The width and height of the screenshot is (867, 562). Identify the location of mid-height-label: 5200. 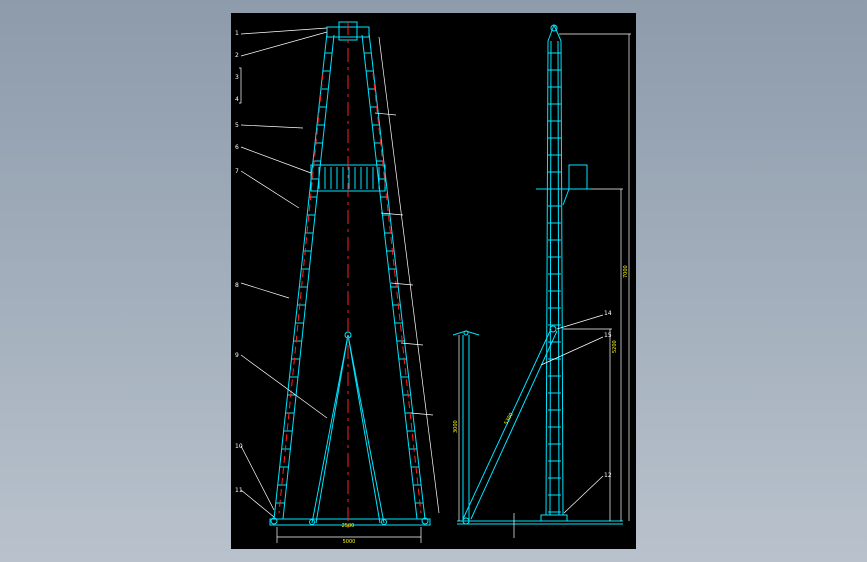
(615, 346).